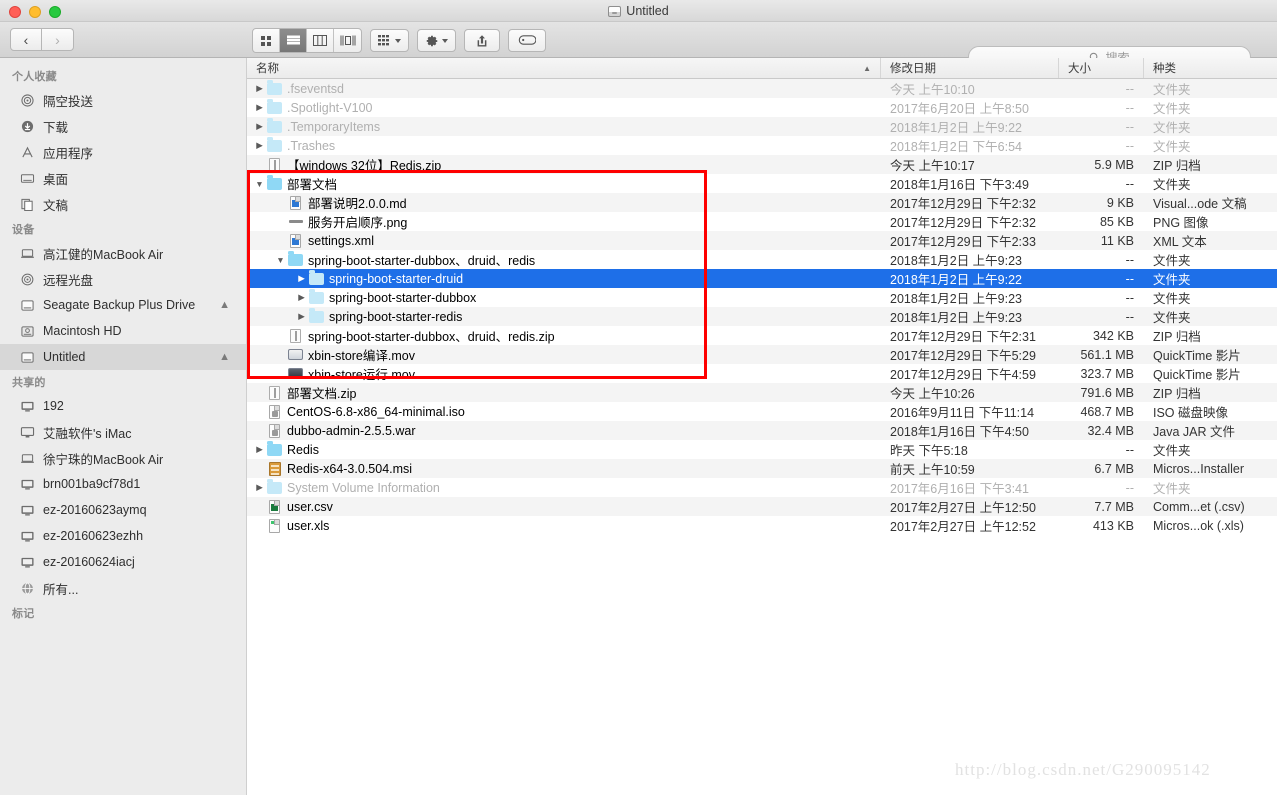 This screenshot has height=795, width=1277. What do you see at coordinates (123, 432) in the screenshot?
I see `sidebar-item-2-s3: 艾融软件's iMac` at bounding box center [123, 432].